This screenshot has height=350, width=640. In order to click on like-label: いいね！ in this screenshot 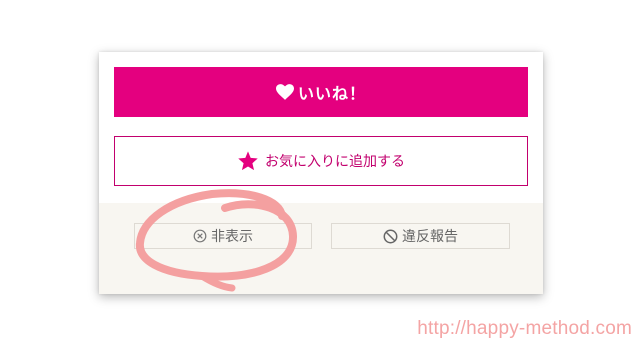, I will do `click(331, 93)`.